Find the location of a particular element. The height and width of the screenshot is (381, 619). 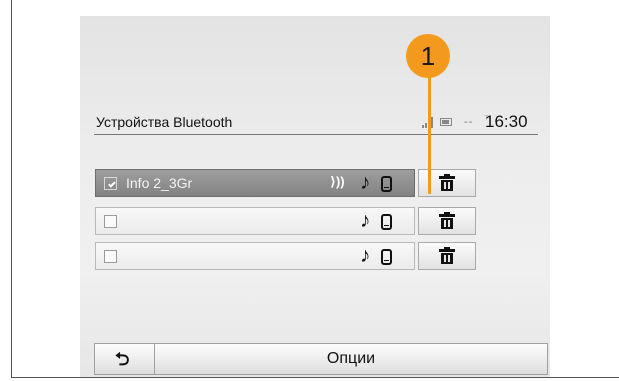

network-indicator: -- is located at coordinates (469, 122).